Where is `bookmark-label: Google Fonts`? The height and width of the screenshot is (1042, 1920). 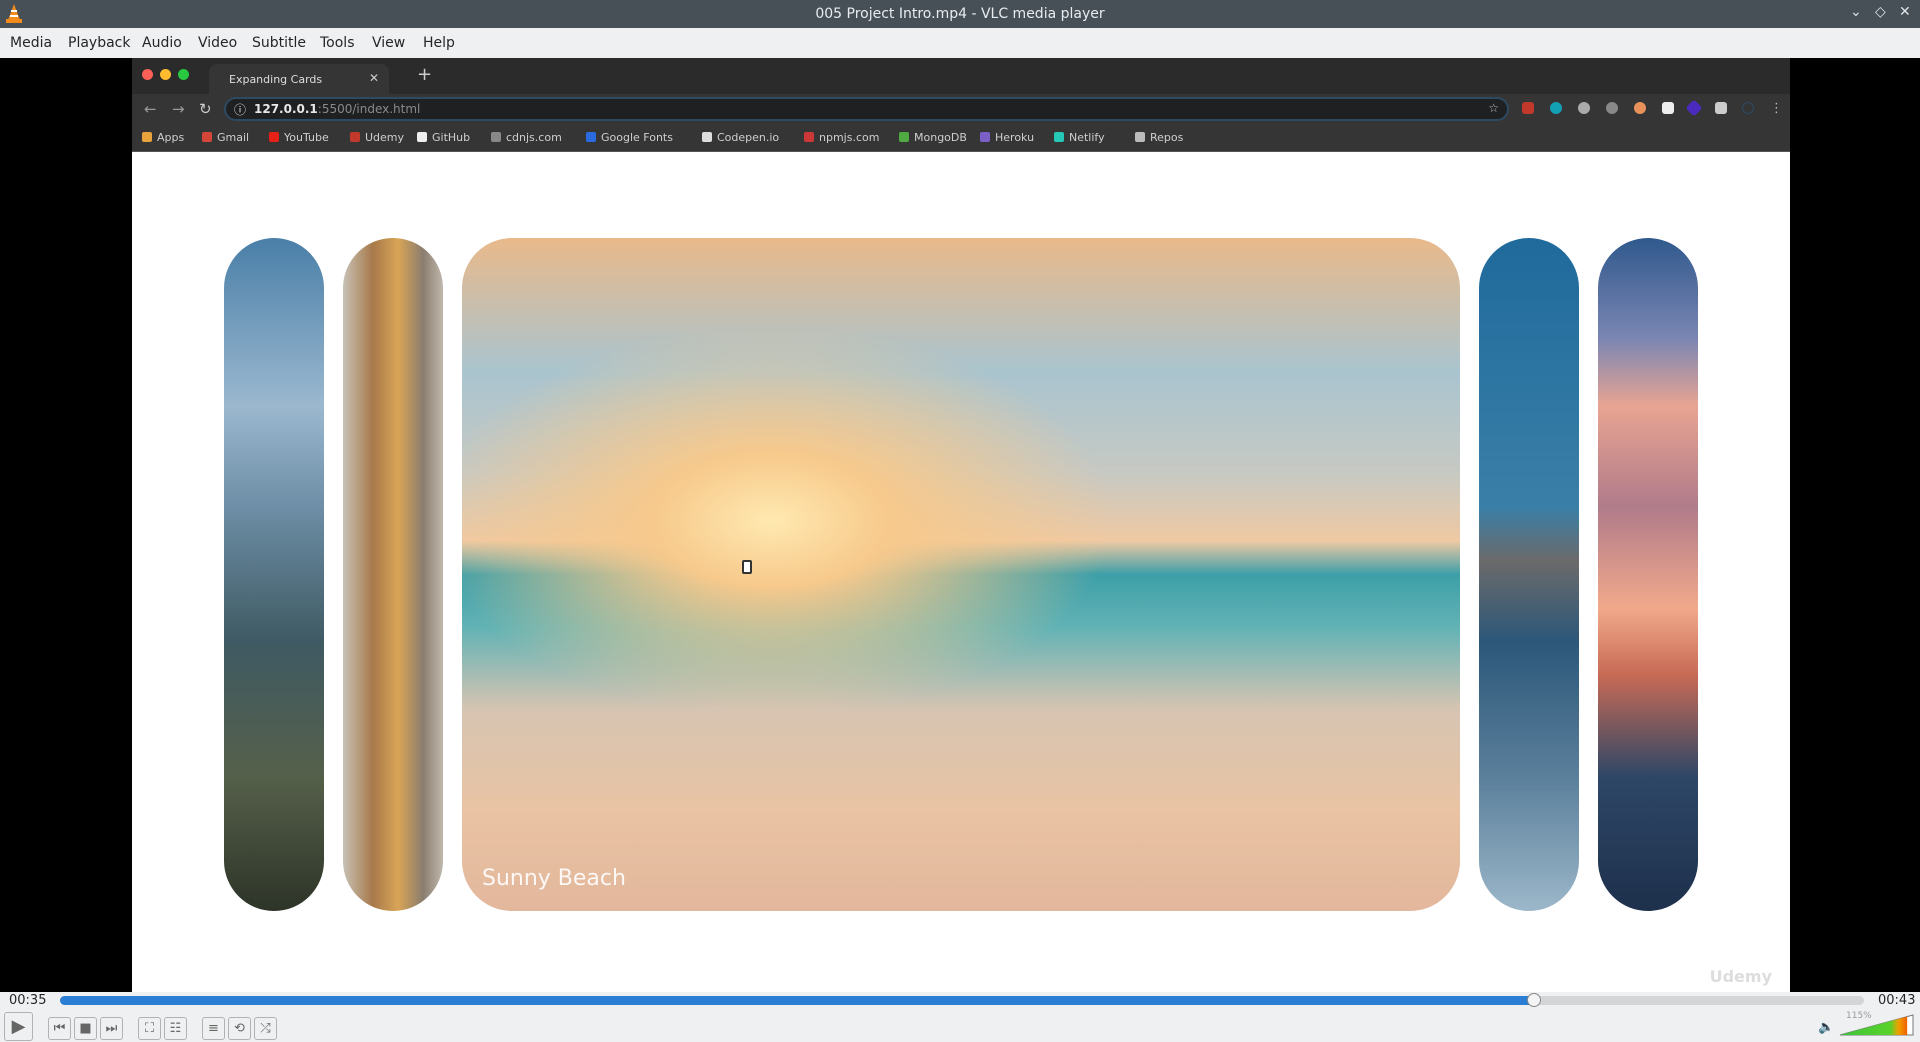 bookmark-label: Google Fonts is located at coordinates (637, 137).